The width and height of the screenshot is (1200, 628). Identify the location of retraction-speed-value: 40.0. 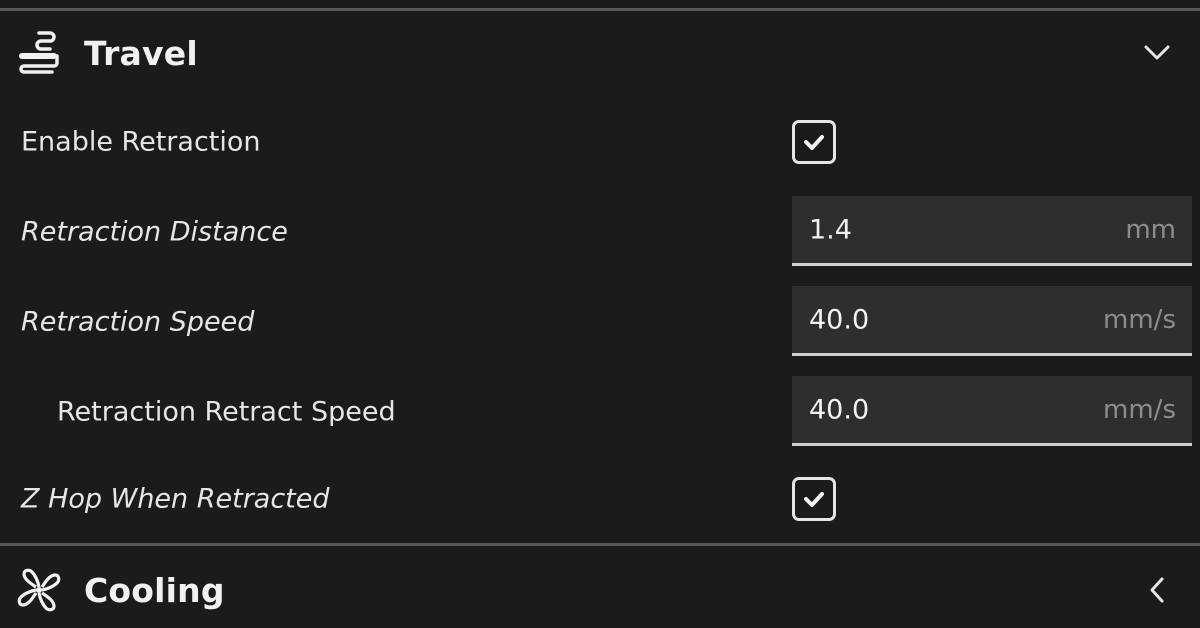
(839, 319).